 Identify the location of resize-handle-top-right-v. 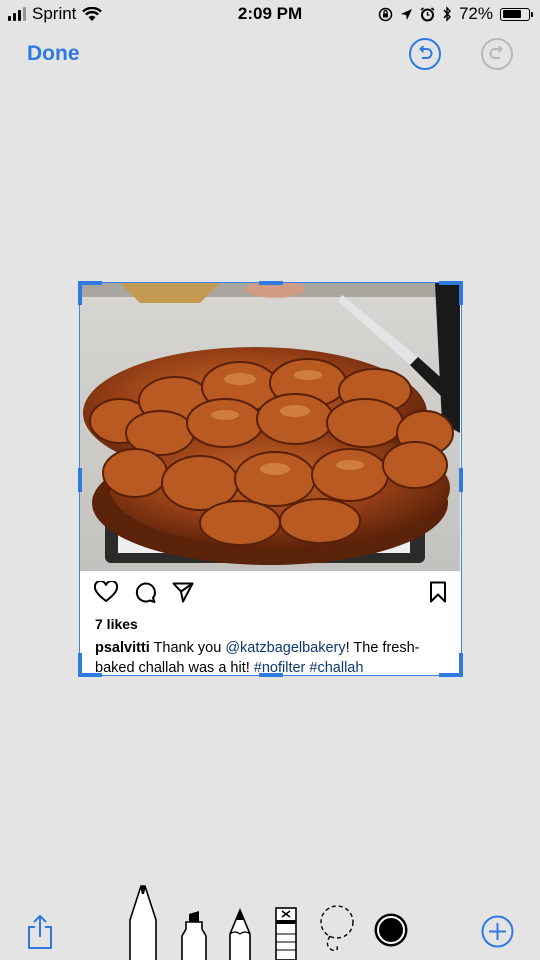
(461, 293).